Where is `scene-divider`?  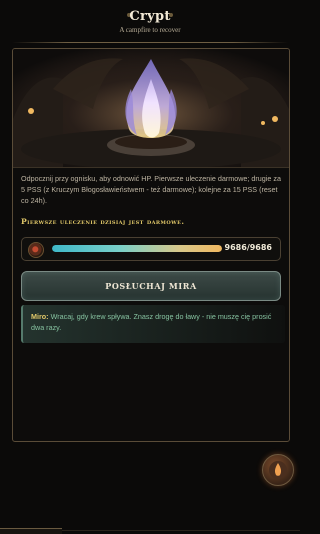
scene-divider is located at coordinates (151, 167).